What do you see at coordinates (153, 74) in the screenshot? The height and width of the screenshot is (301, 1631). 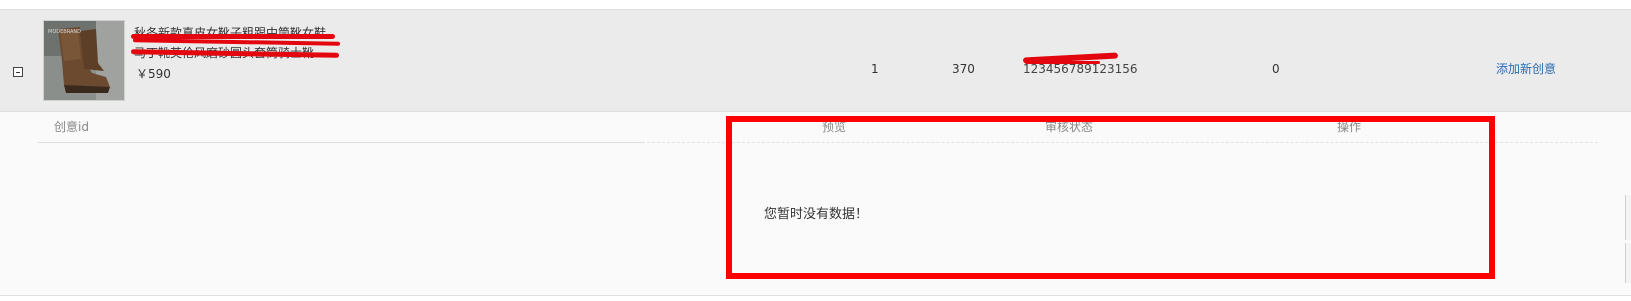 I see `product-price: ￥590` at bounding box center [153, 74].